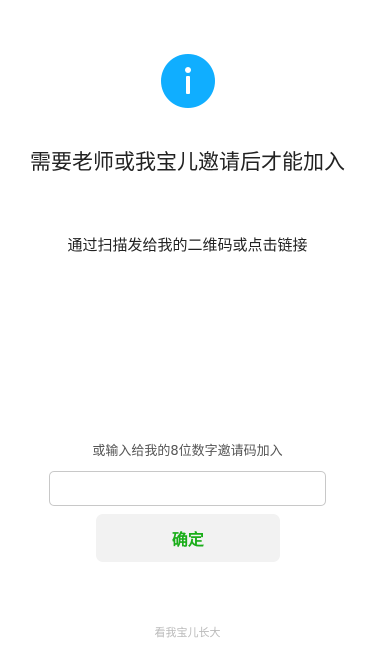  Describe the element at coordinates (188, 81) in the screenshot. I see `info-icon` at that location.